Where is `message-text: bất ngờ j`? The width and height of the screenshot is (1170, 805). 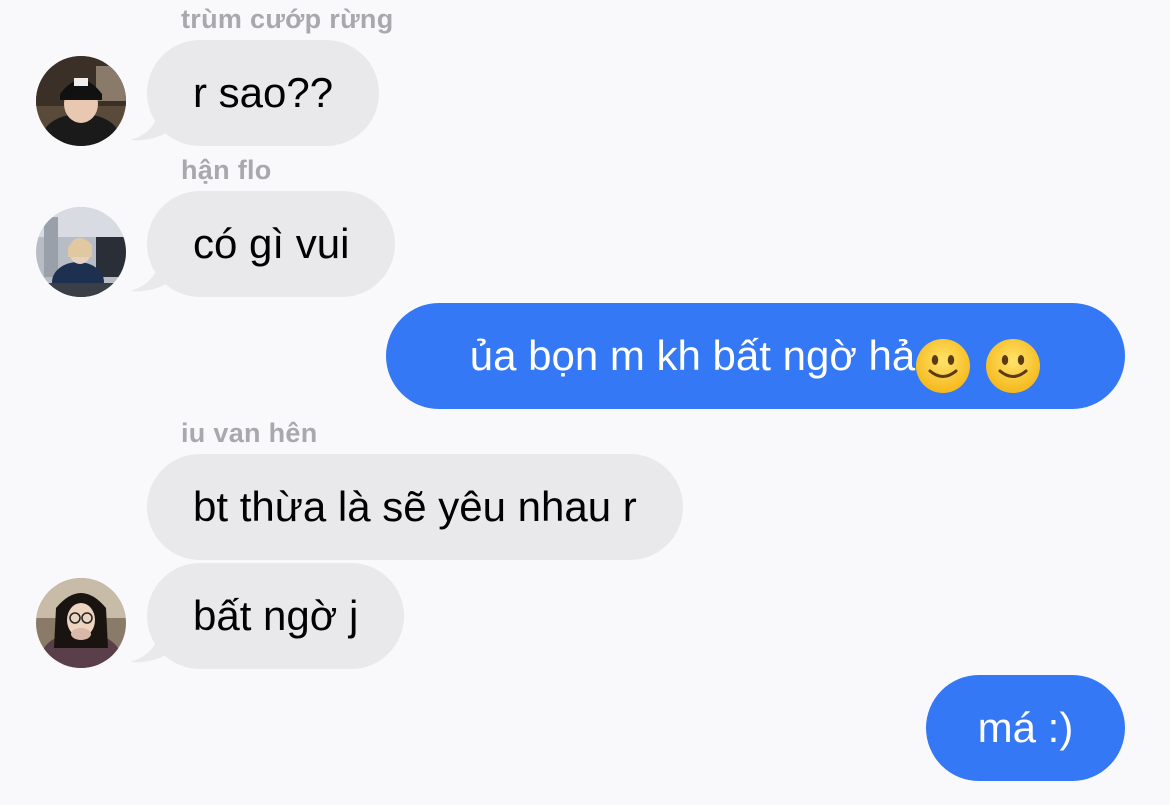
message-text: bất ngờ j is located at coordinates (276, 615).